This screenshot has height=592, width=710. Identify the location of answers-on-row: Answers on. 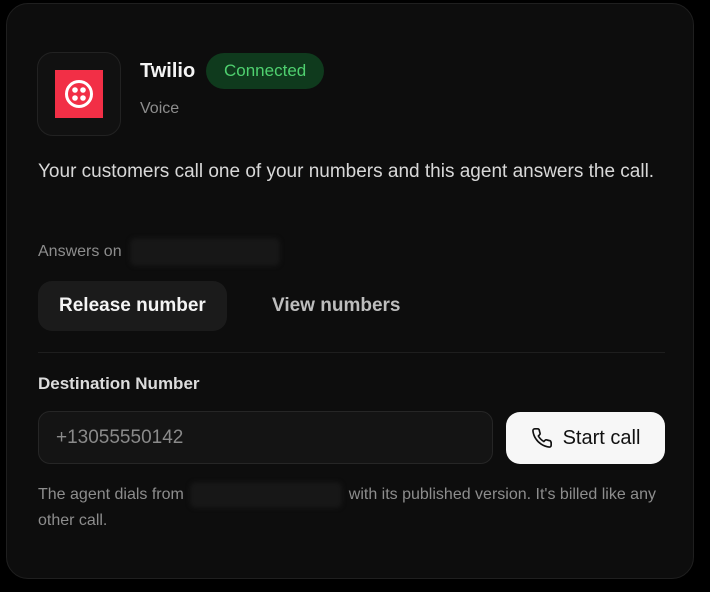
(159, 252).